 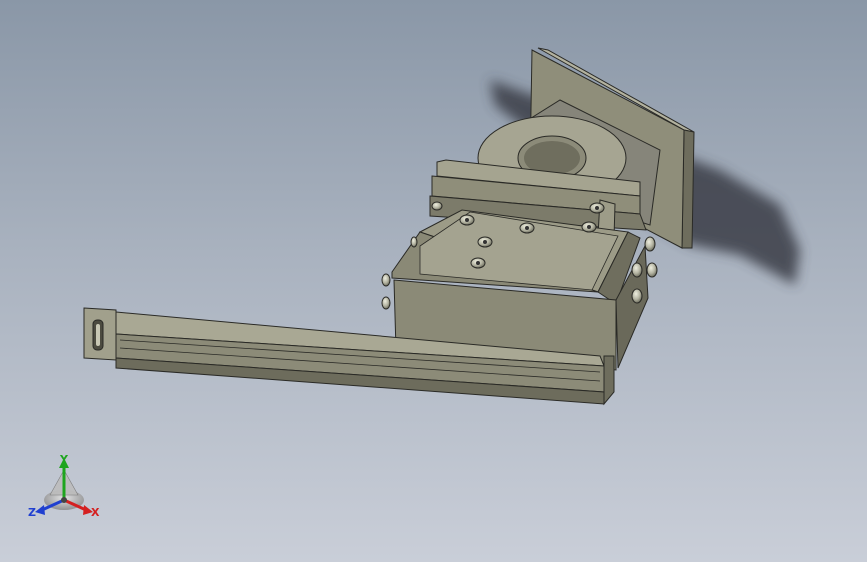 I want to click on axis-x-label: X, so click(x=95, y=512).